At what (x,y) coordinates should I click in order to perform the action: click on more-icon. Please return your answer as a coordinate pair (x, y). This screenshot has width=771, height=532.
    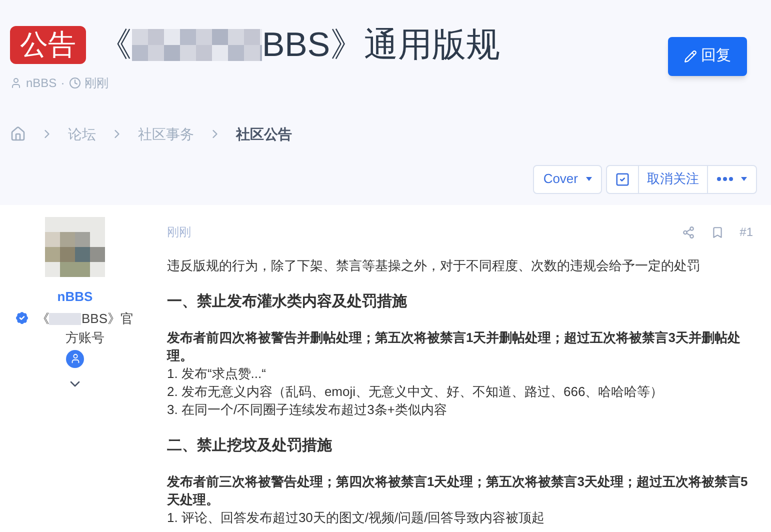
    Looking at the image, I should click on (725, 179).